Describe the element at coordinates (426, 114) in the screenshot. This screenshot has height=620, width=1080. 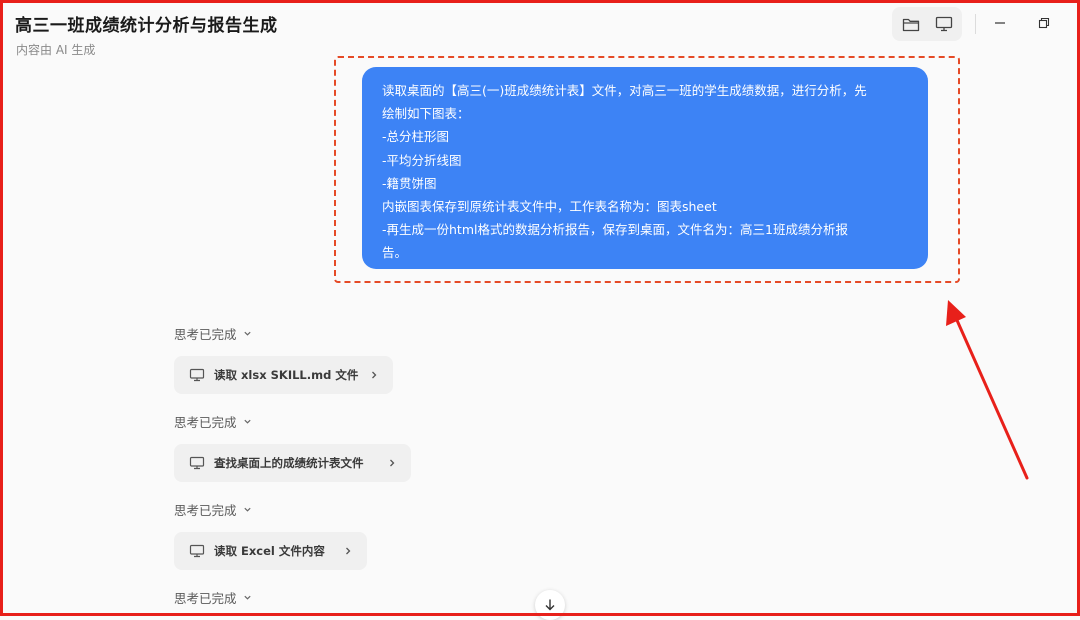
I see `prompt-line: 绘制如下图表：` at that location.